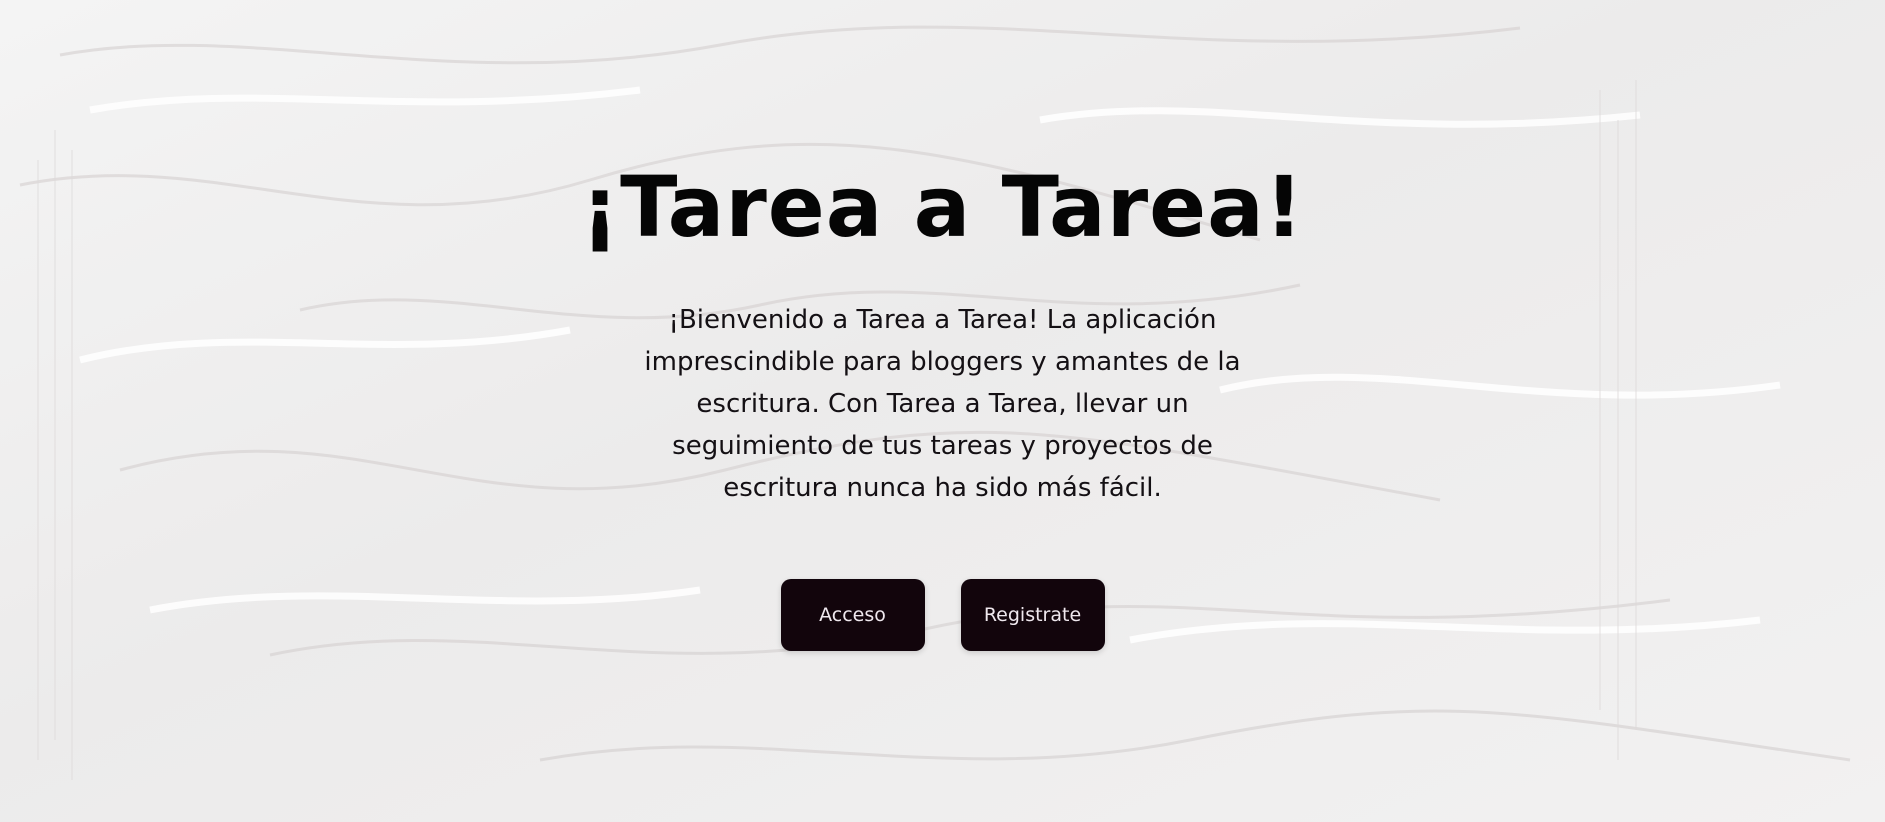 Image resolution: width=1885 pixels, height=822 pixels. Describe the element at coordinates (1032, 615) in the screenshot. I see `register-button: Registrate` at that location.